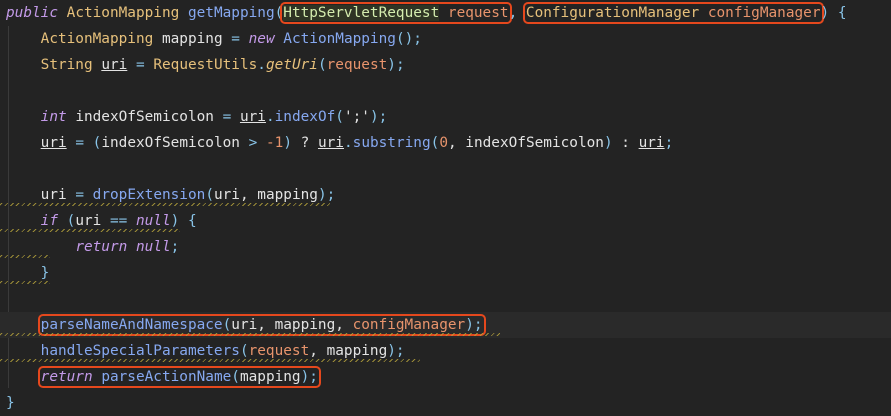  Describe the element at coordinates (149, 195) in the screenshot. I see `code-token: dropExtension` at that location.